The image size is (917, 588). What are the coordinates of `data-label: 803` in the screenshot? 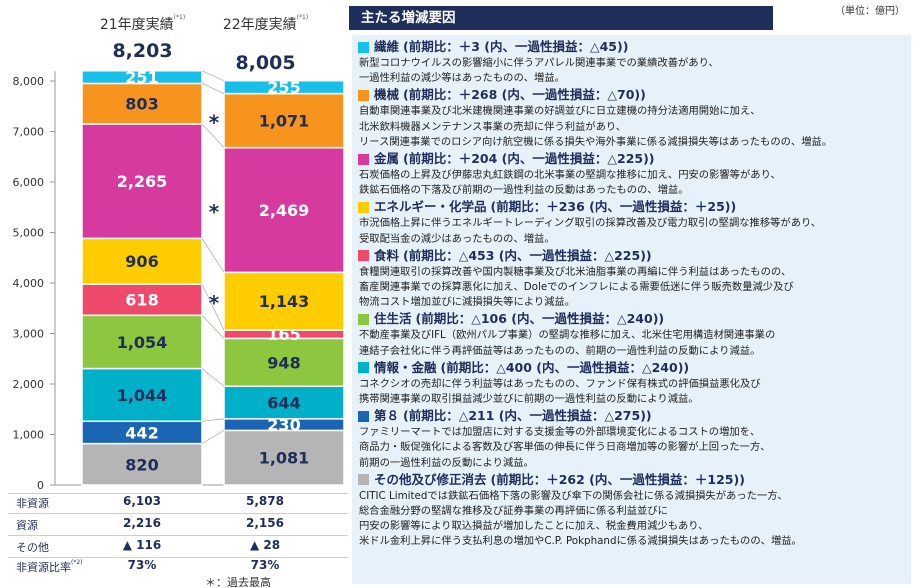 It's located at (141, 104).